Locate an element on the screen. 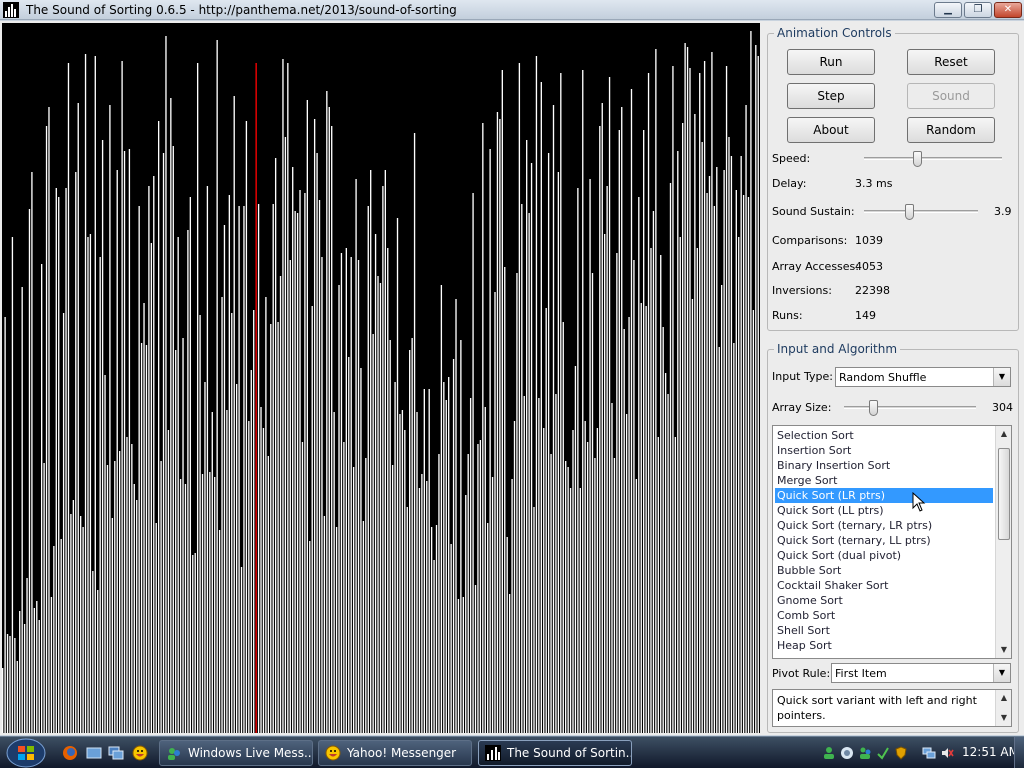 This screenshot has height=768, width=1024. mouse-cursor-icon is located at coordinates (919, 502).